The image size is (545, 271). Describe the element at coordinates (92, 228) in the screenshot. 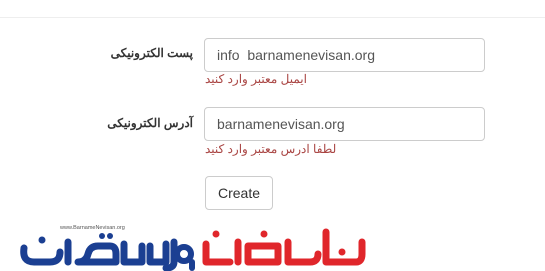

I see `logo-url-text: www.BarnameNevisan.org` at that location.